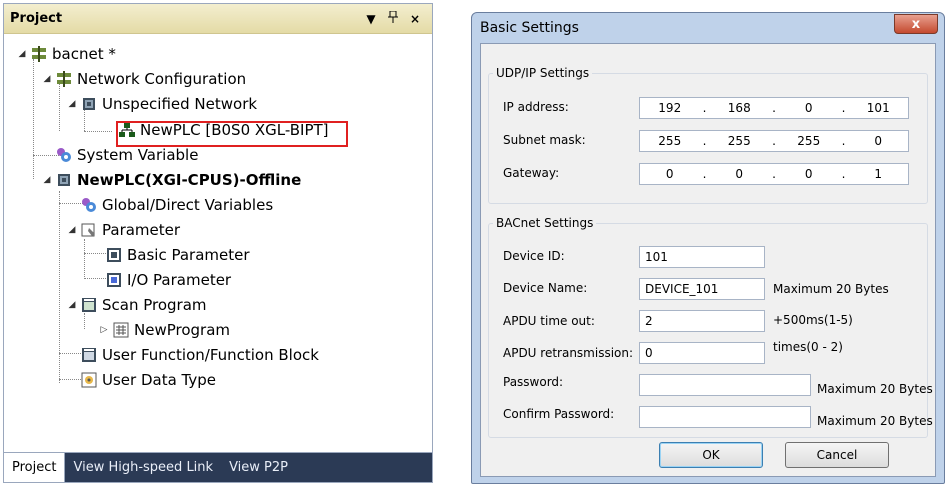  What do you see at coordinates (89, 305) in the screenshot?
I see `scan-program-icon` at bounding box center [89, 305].